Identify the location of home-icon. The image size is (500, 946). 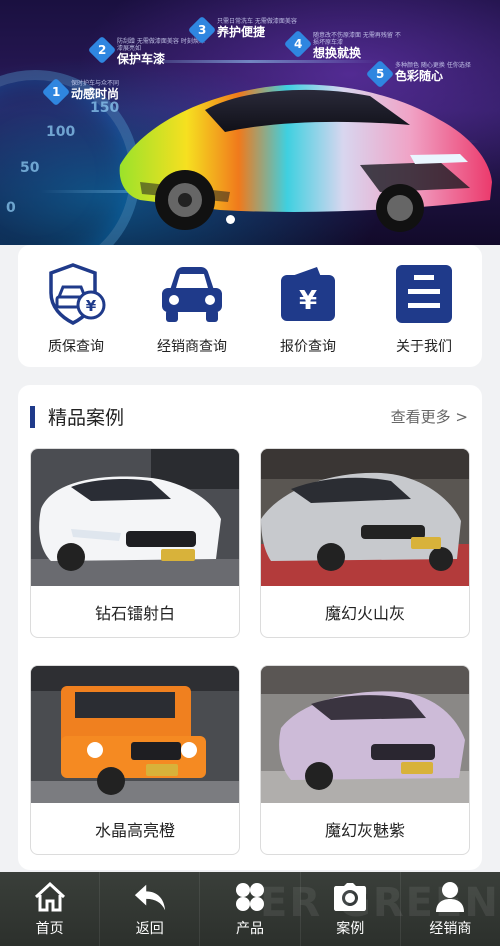
(50, 897).